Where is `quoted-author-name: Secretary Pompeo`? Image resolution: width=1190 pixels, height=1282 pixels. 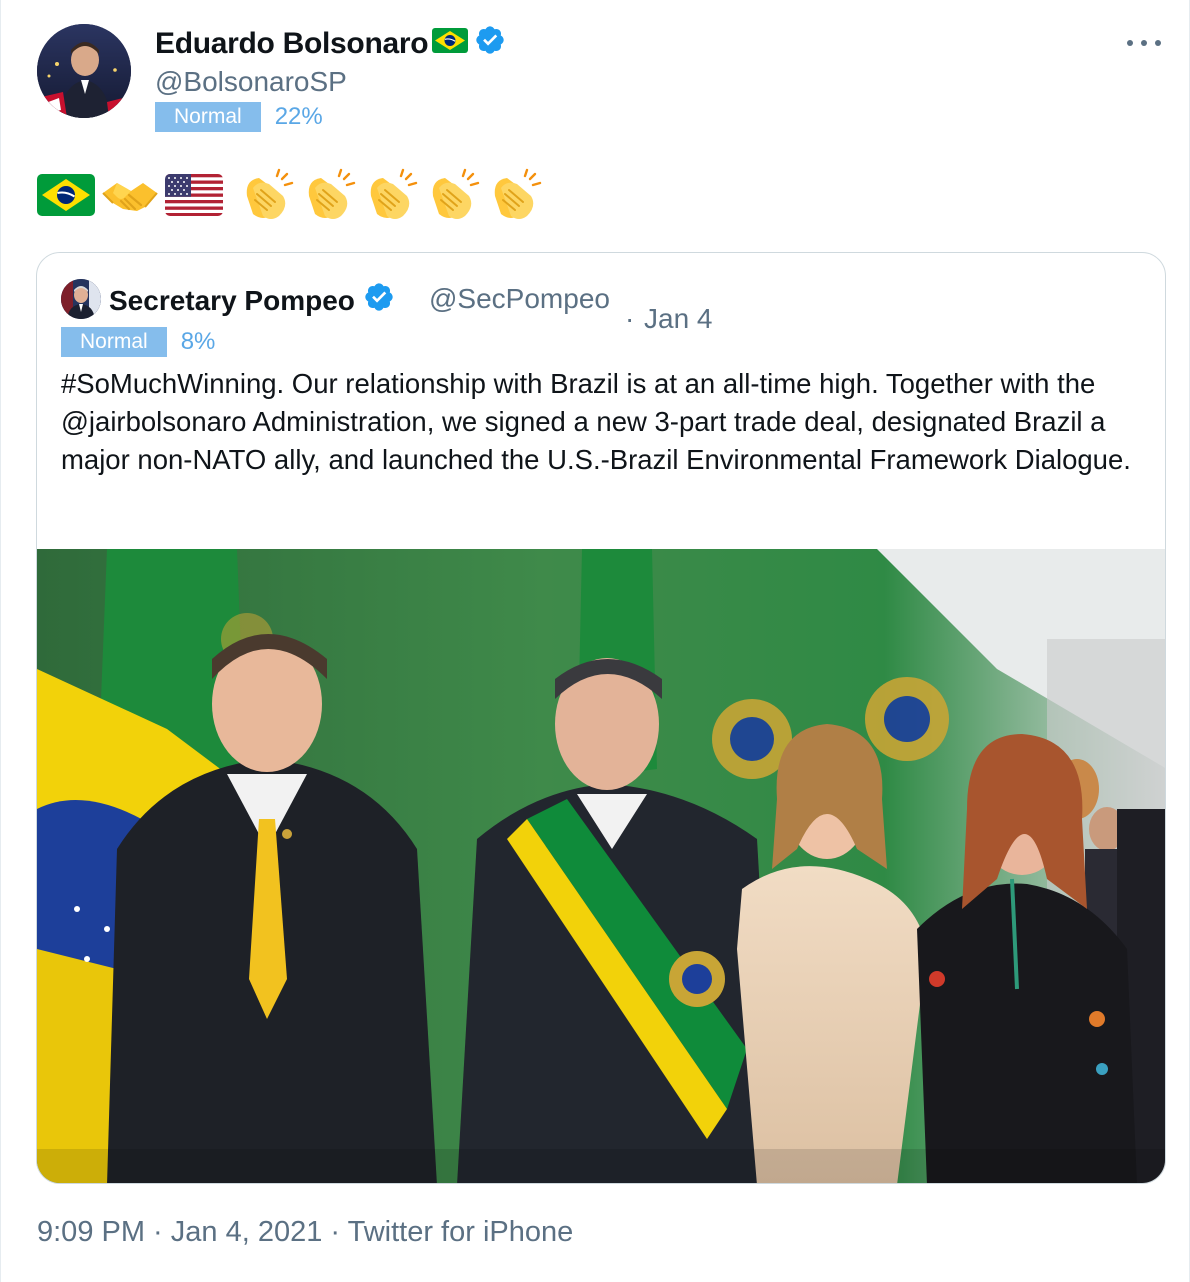
quoted-author-name: Secretary Pompeo is located at coordinates (232, 301).